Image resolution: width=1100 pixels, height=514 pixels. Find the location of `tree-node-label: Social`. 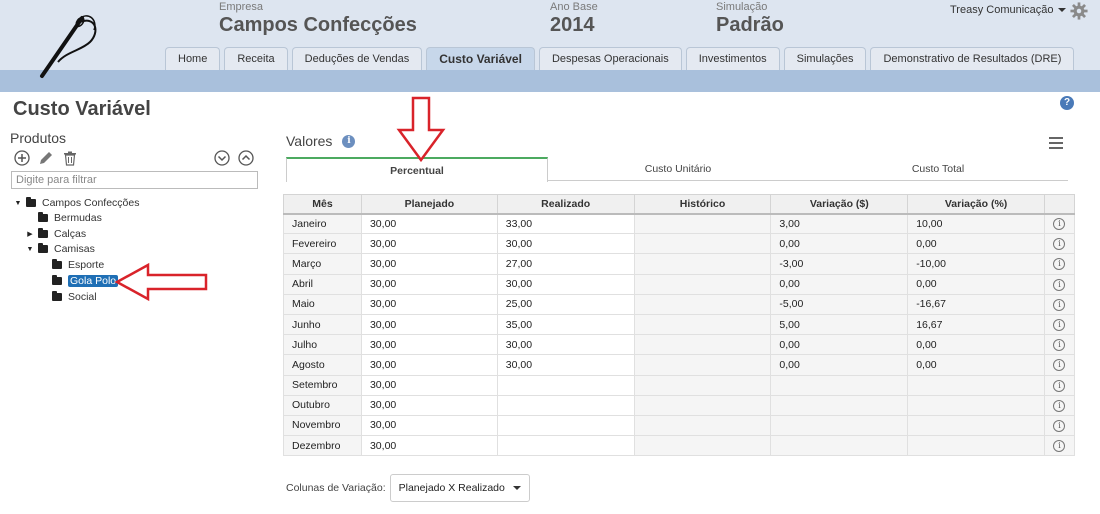

tree-node-label: Social is located at coordinates (82, 297).